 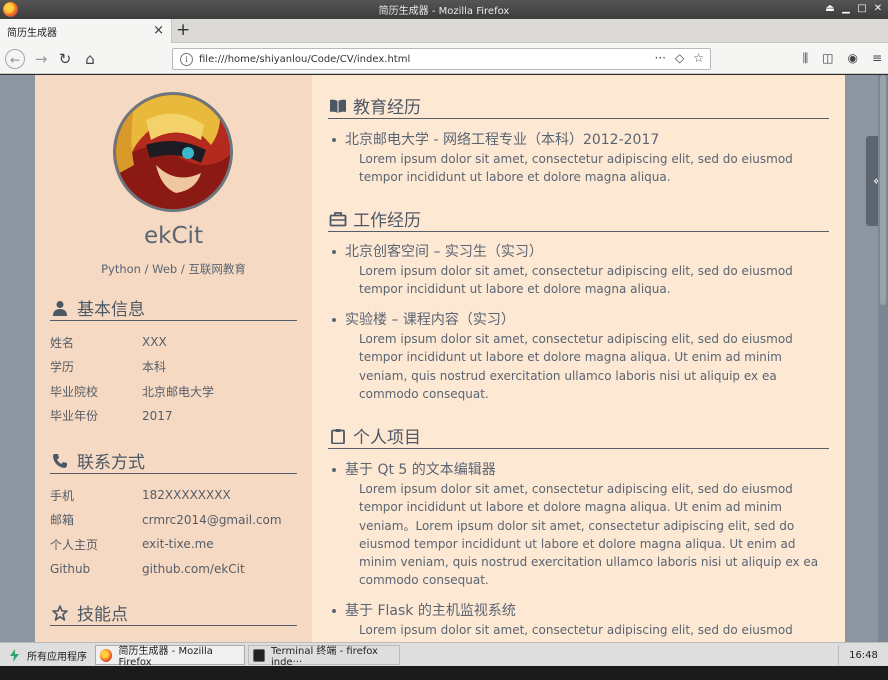 I want to click on task-firefox: 简历生成器 - Mozilla Firefox, so click(x=170, y=656).